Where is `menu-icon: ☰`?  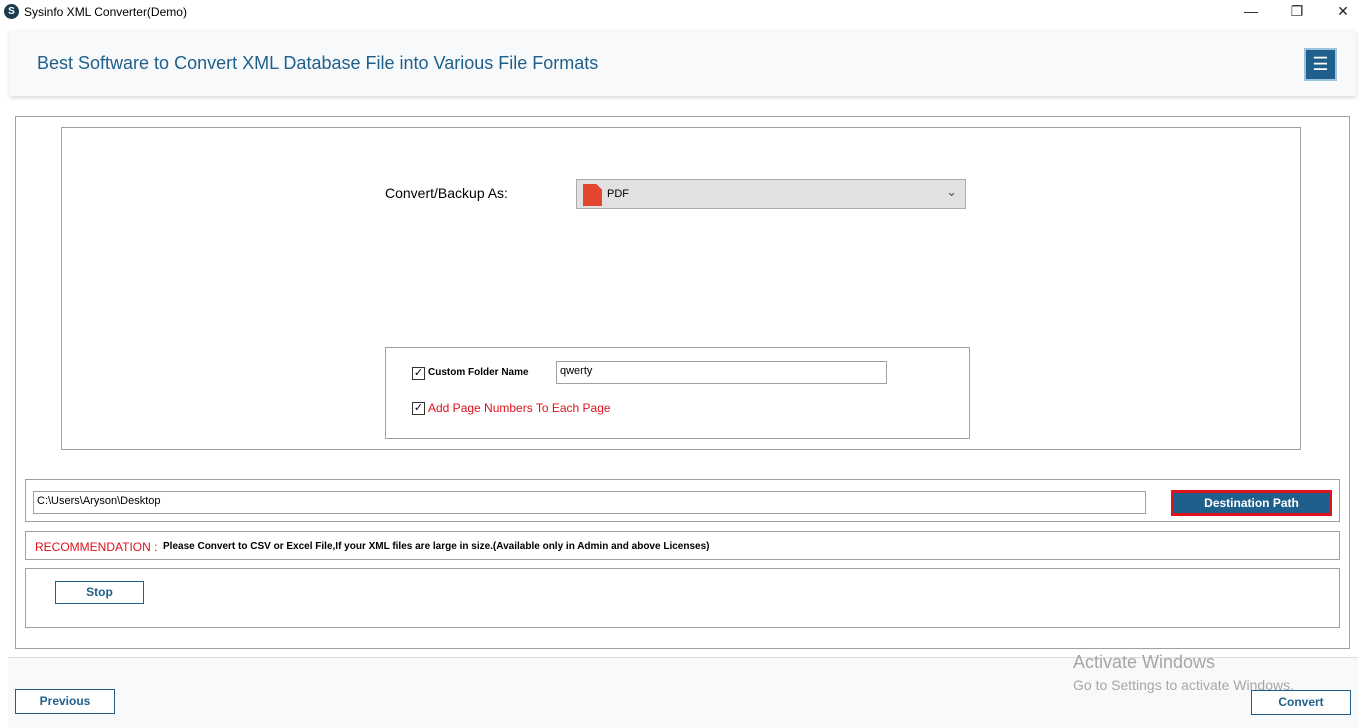 menu-icon: ☰ is located at coordinates (1320, 64).